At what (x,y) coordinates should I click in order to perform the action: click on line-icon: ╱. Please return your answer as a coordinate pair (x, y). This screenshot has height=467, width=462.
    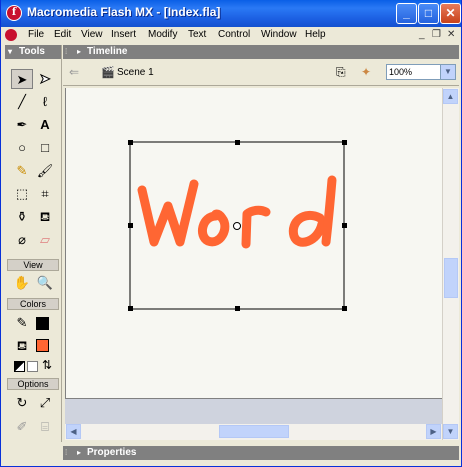
    Looking at the image, I should click on (22, 101).